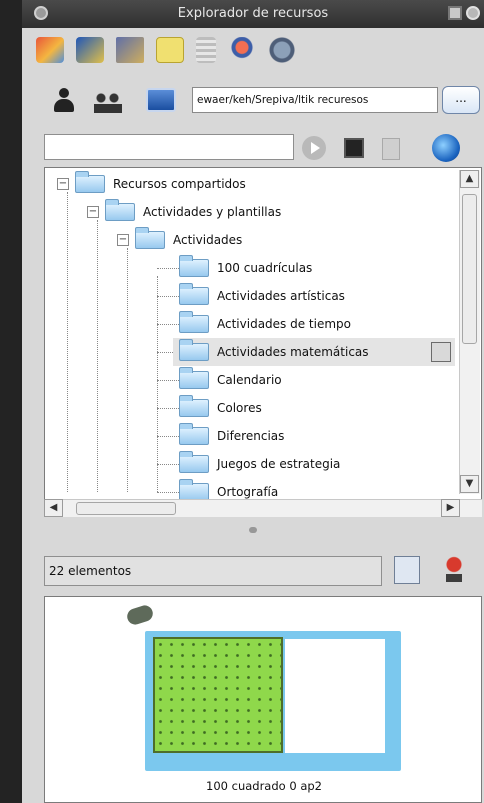 This screenshot has height=803, width=484. What do you see at coordinates (242, 50) in the screenshot?
I see `joystick-icon` at bounding box center [242, 50].